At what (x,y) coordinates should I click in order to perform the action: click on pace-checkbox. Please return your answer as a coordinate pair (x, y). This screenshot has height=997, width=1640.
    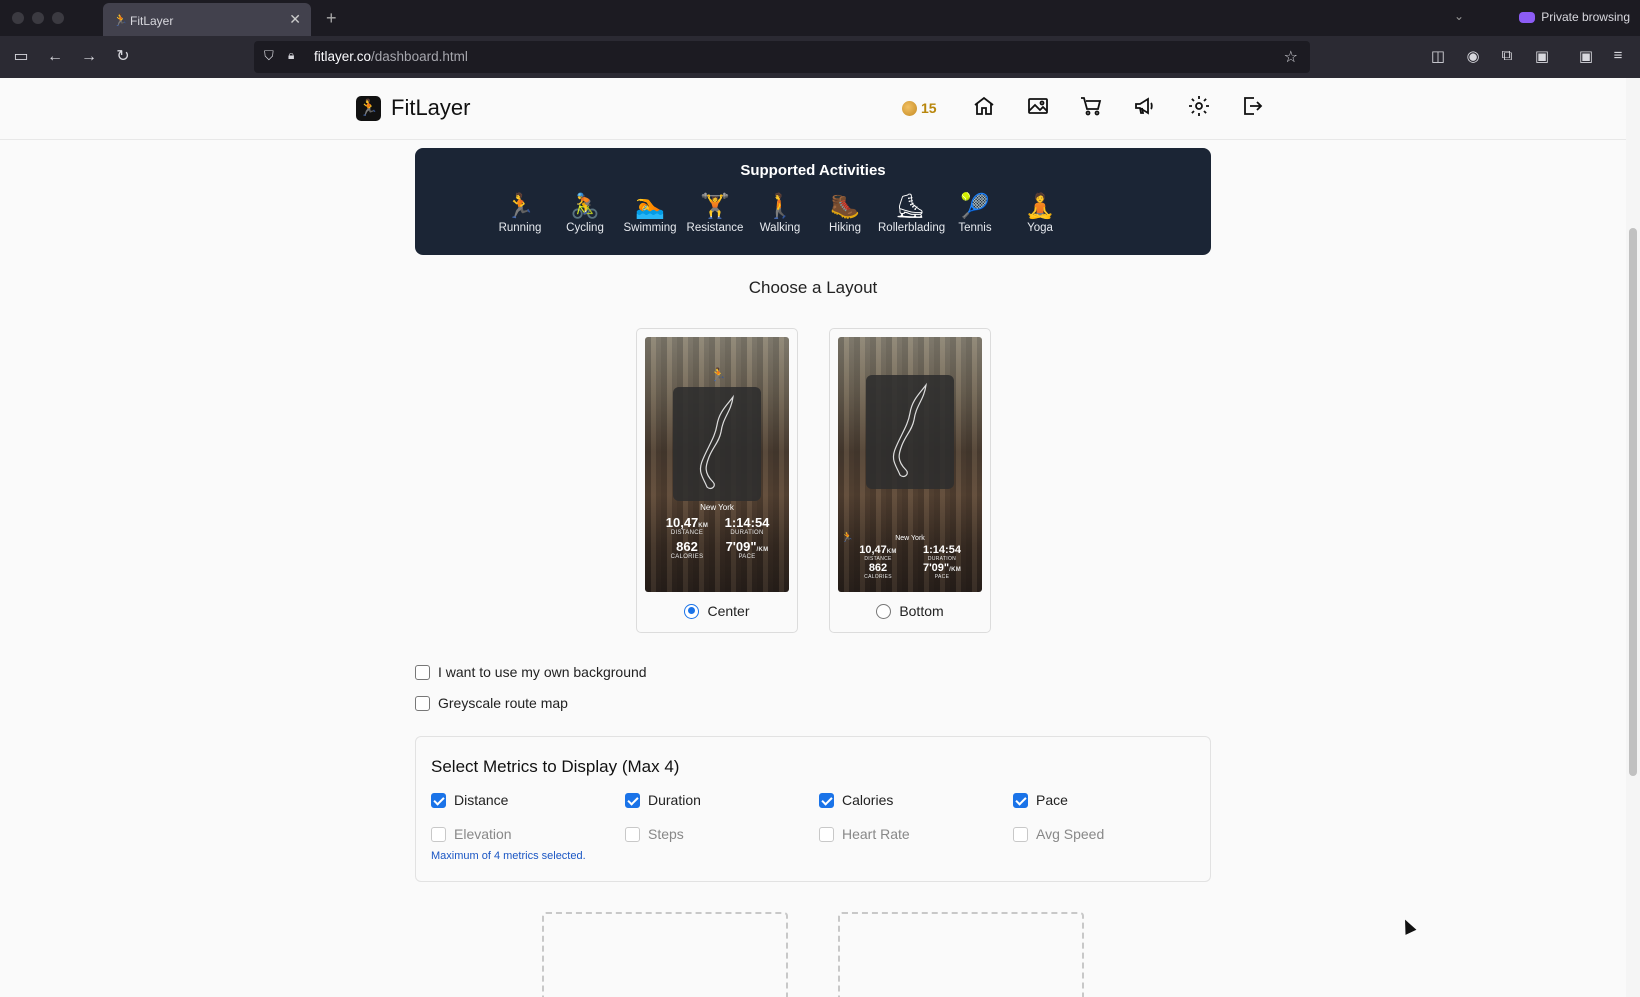
    Looking at the image, I should click on (1020, 800).